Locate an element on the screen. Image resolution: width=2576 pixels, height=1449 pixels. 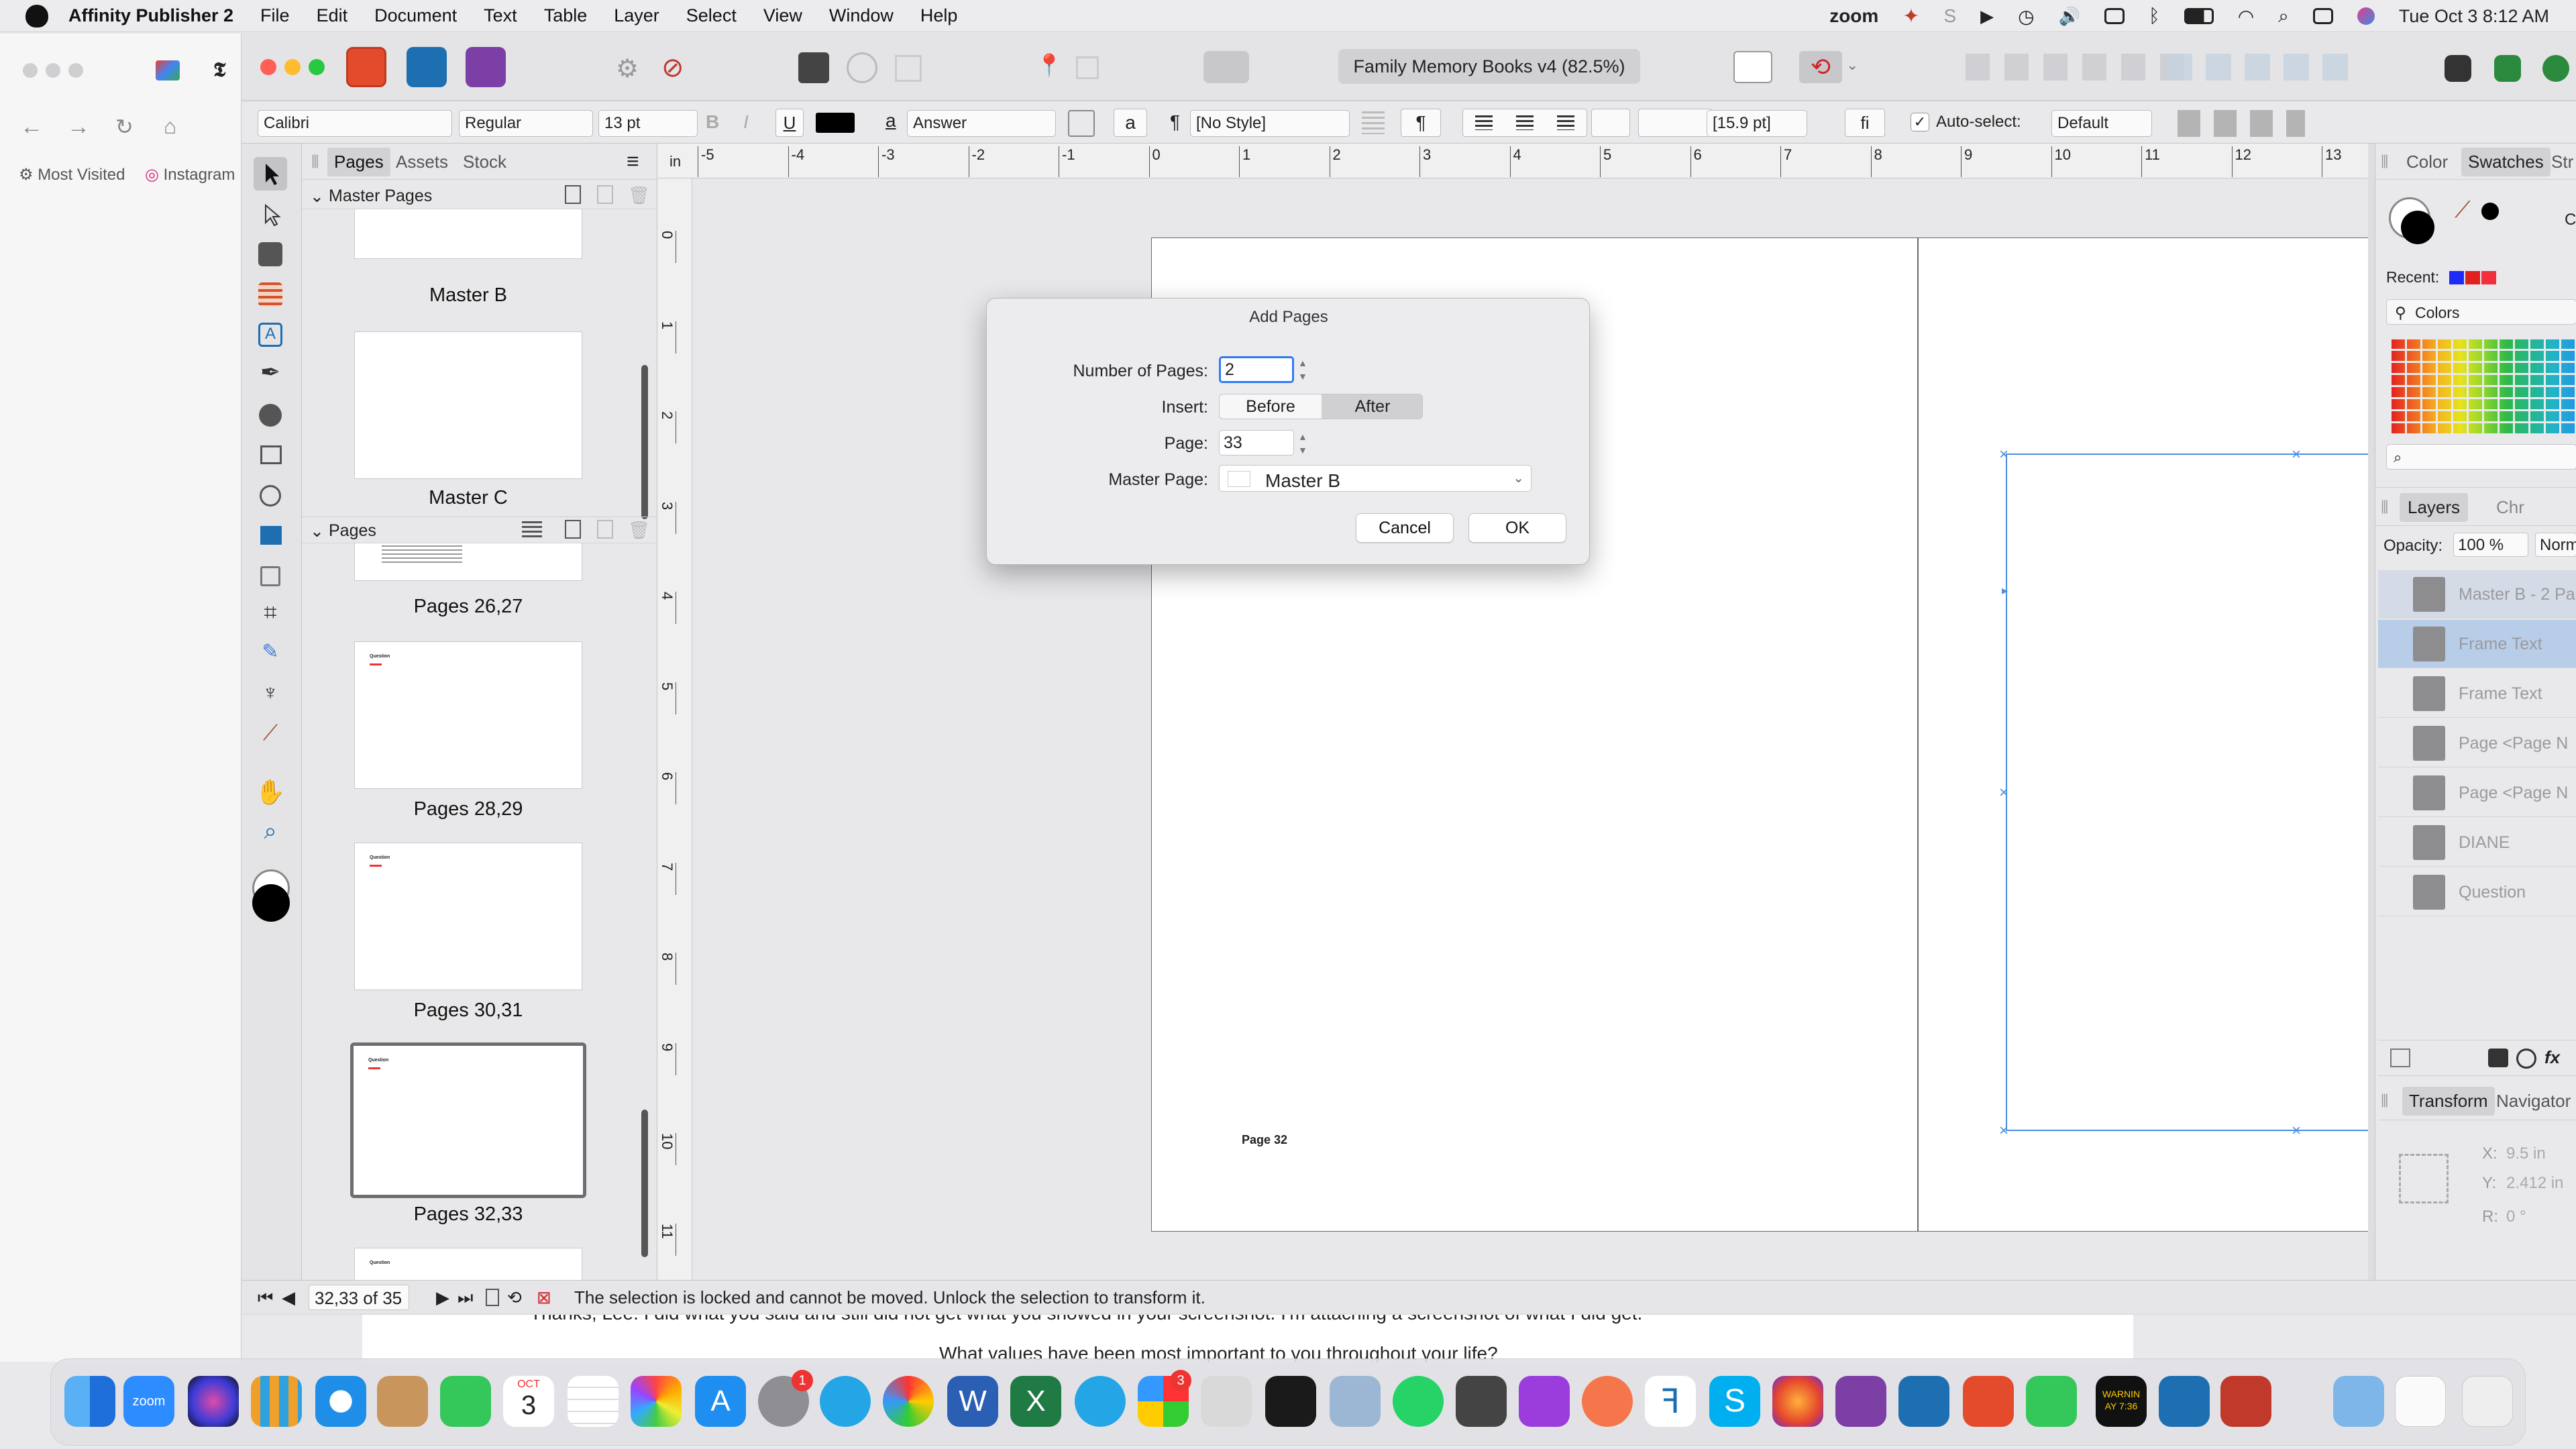
settings-gear-icon: ⚙ is located at coordinates (627, 69).